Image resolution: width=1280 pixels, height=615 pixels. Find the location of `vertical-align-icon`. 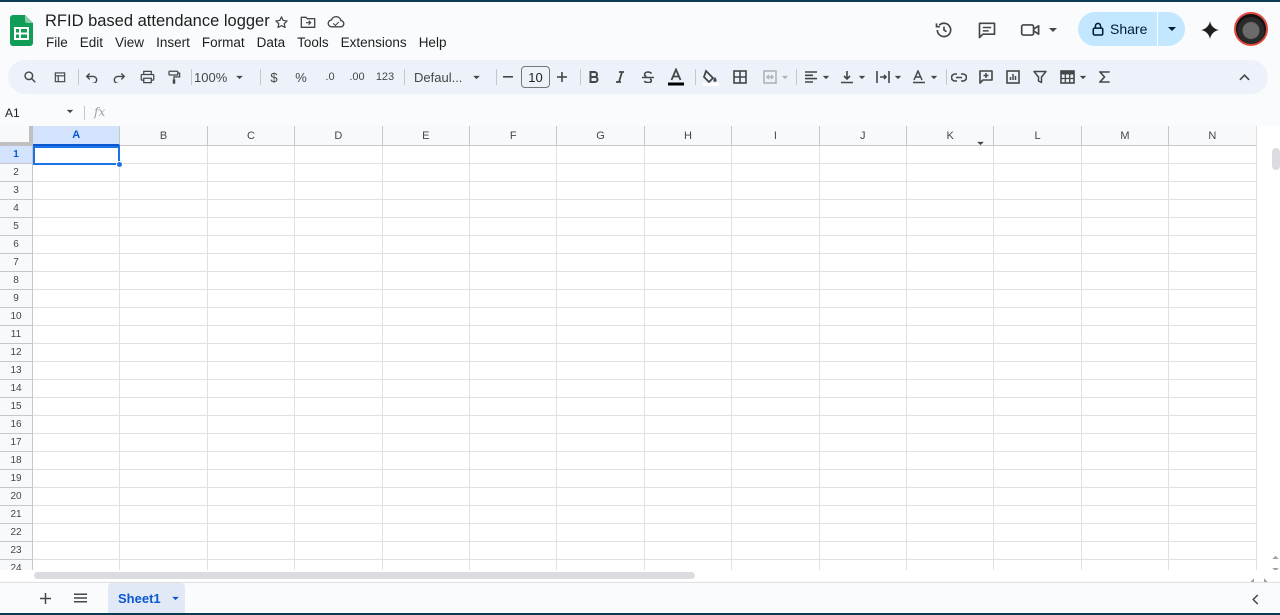

vertical-align-icon is located at coordinates (853, 77).